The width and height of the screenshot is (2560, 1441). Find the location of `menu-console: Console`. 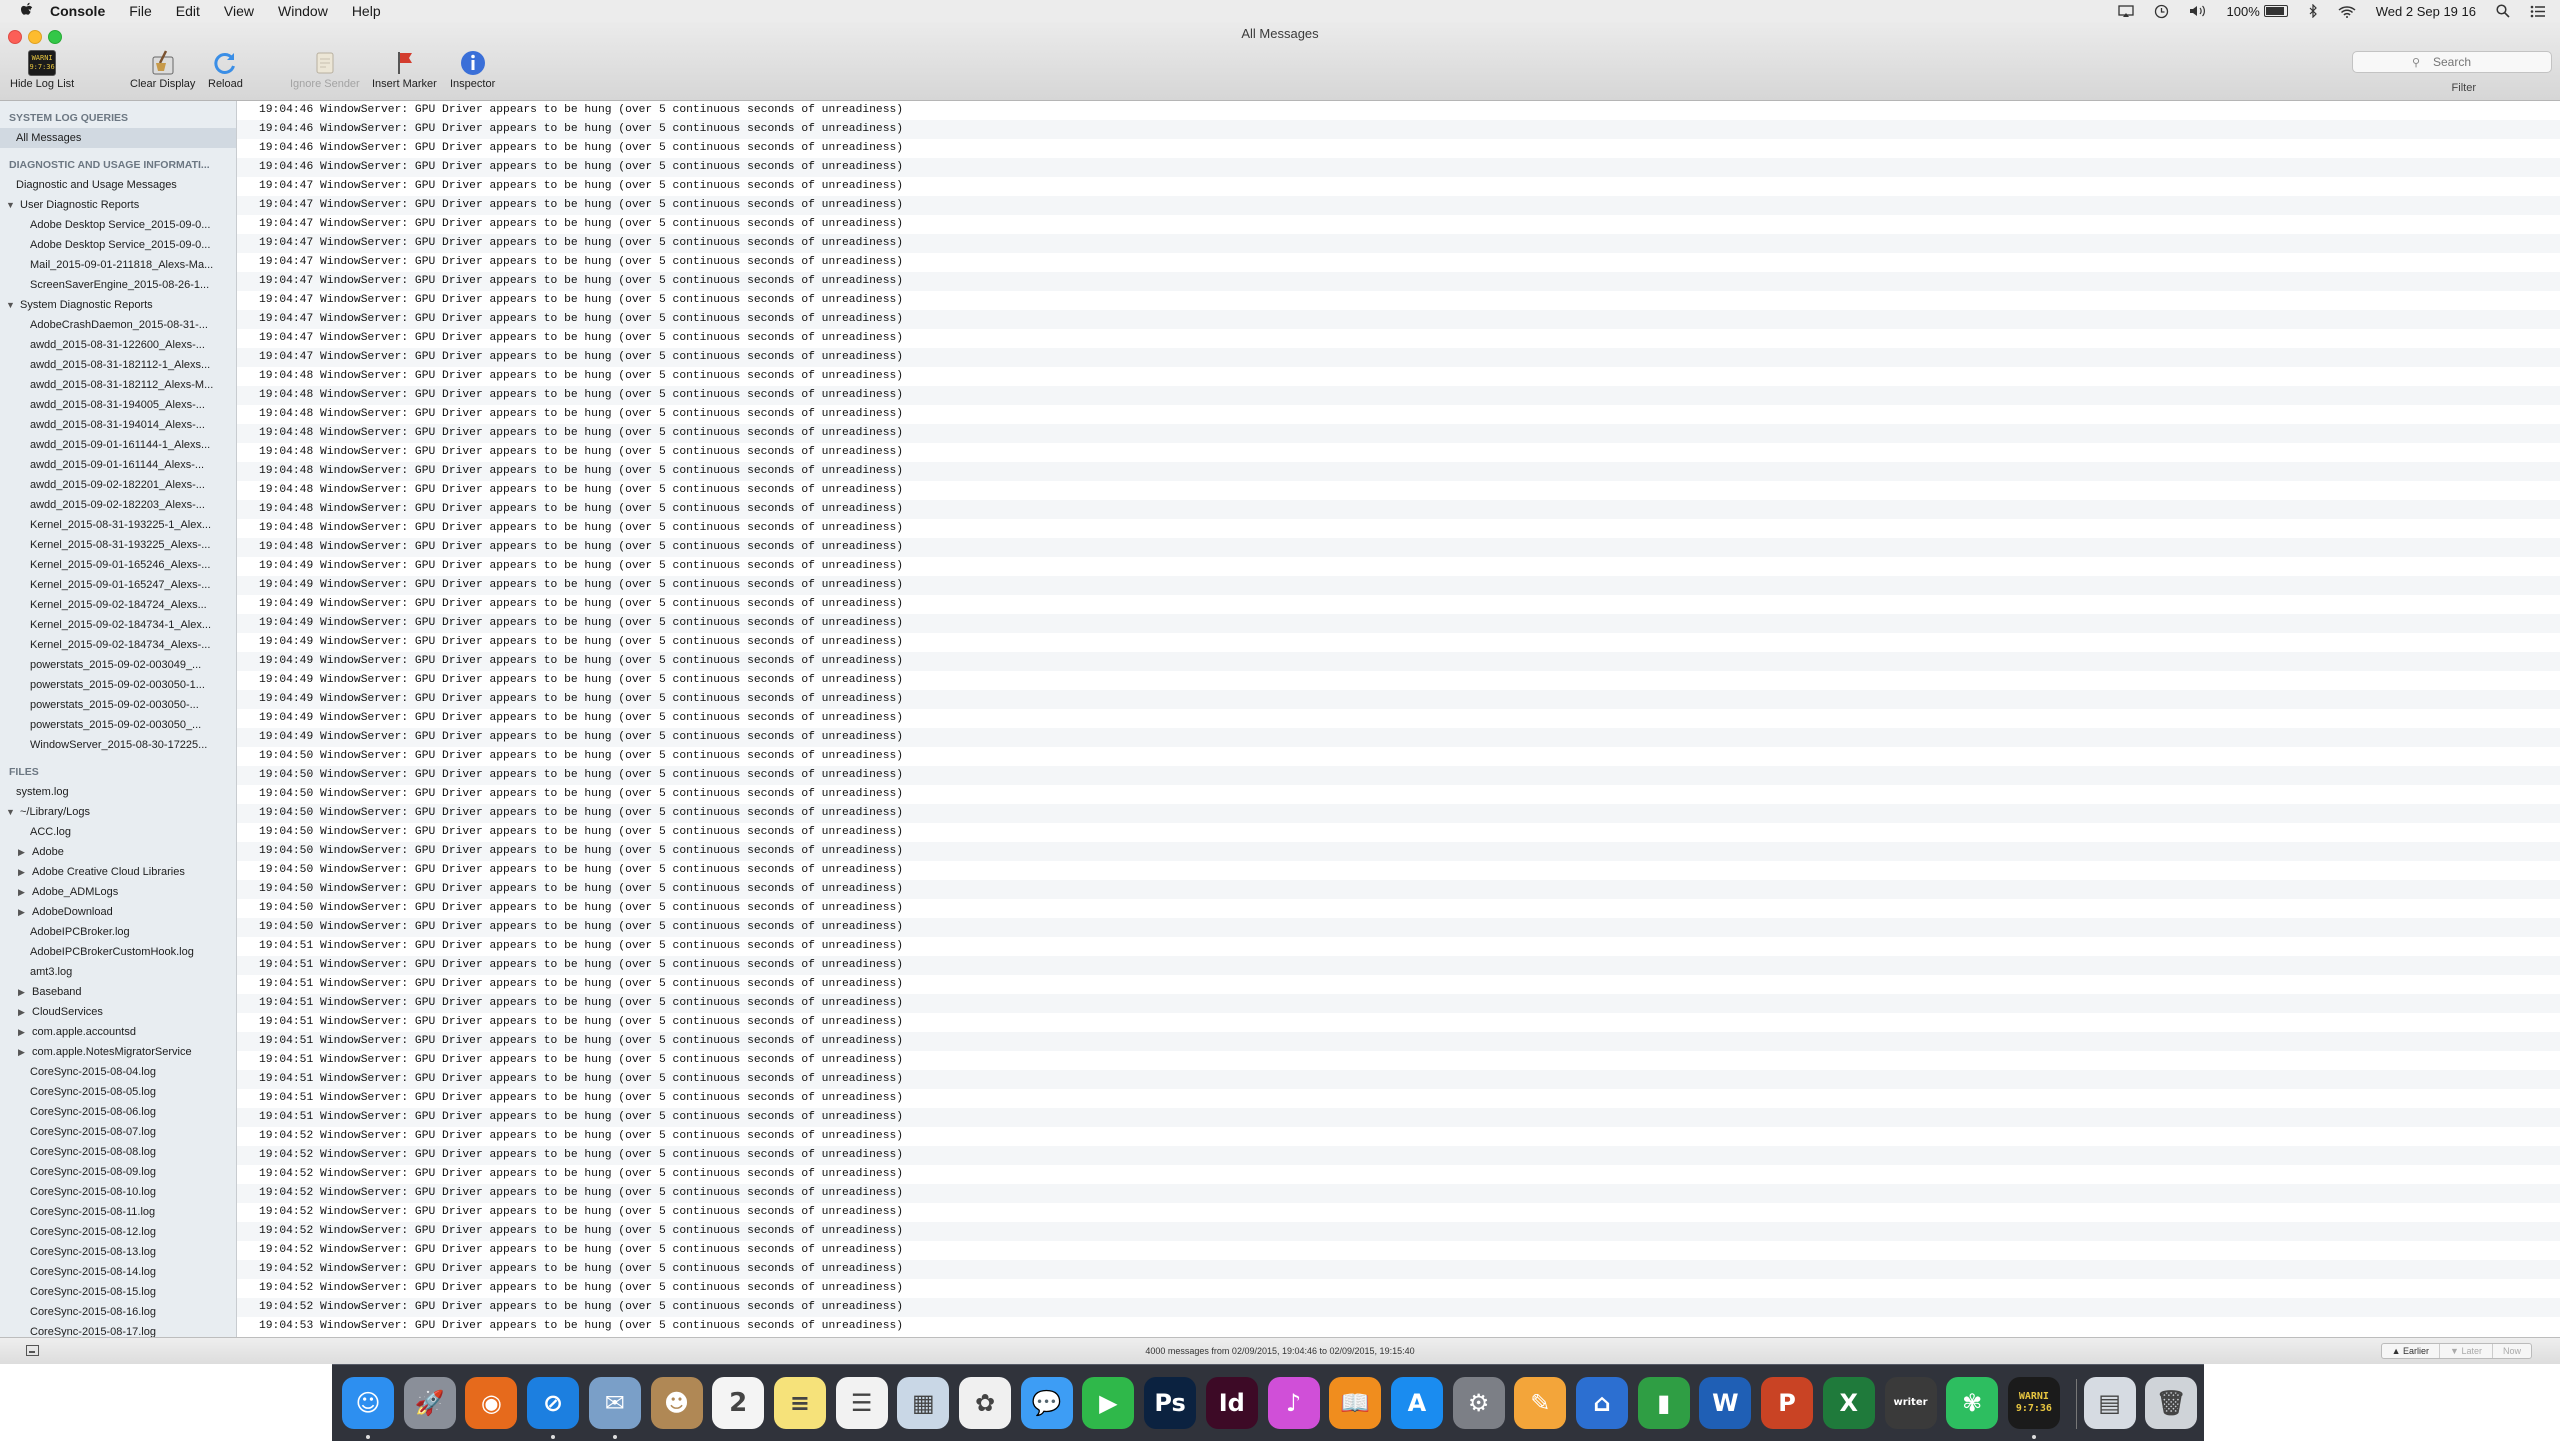

menu-console: Console is located at coordinates (77, 11).